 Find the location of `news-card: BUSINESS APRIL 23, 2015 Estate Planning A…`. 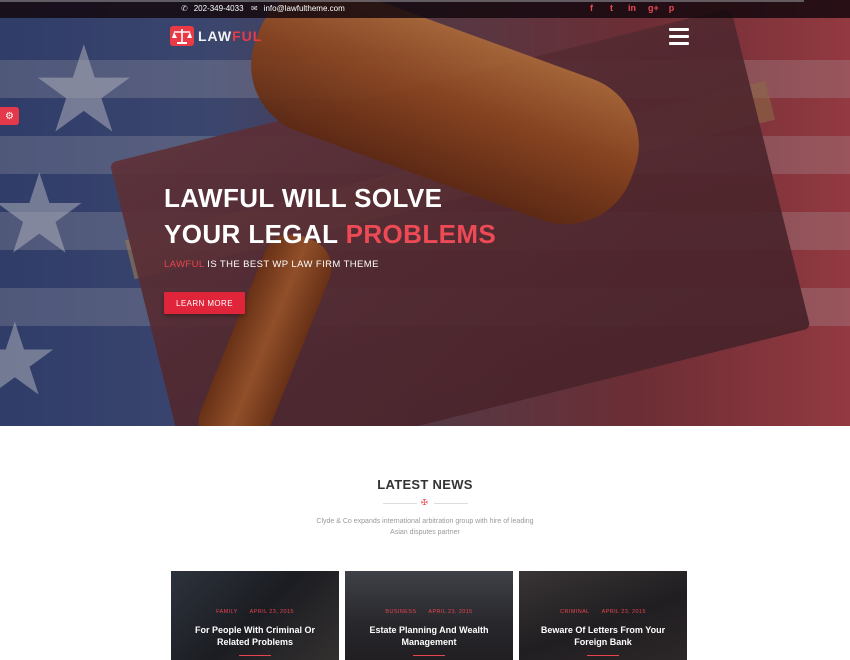

news-card: BUSINESS APRIL 23, 2015 Estate Planning A… is located at coordinates (429, 615).